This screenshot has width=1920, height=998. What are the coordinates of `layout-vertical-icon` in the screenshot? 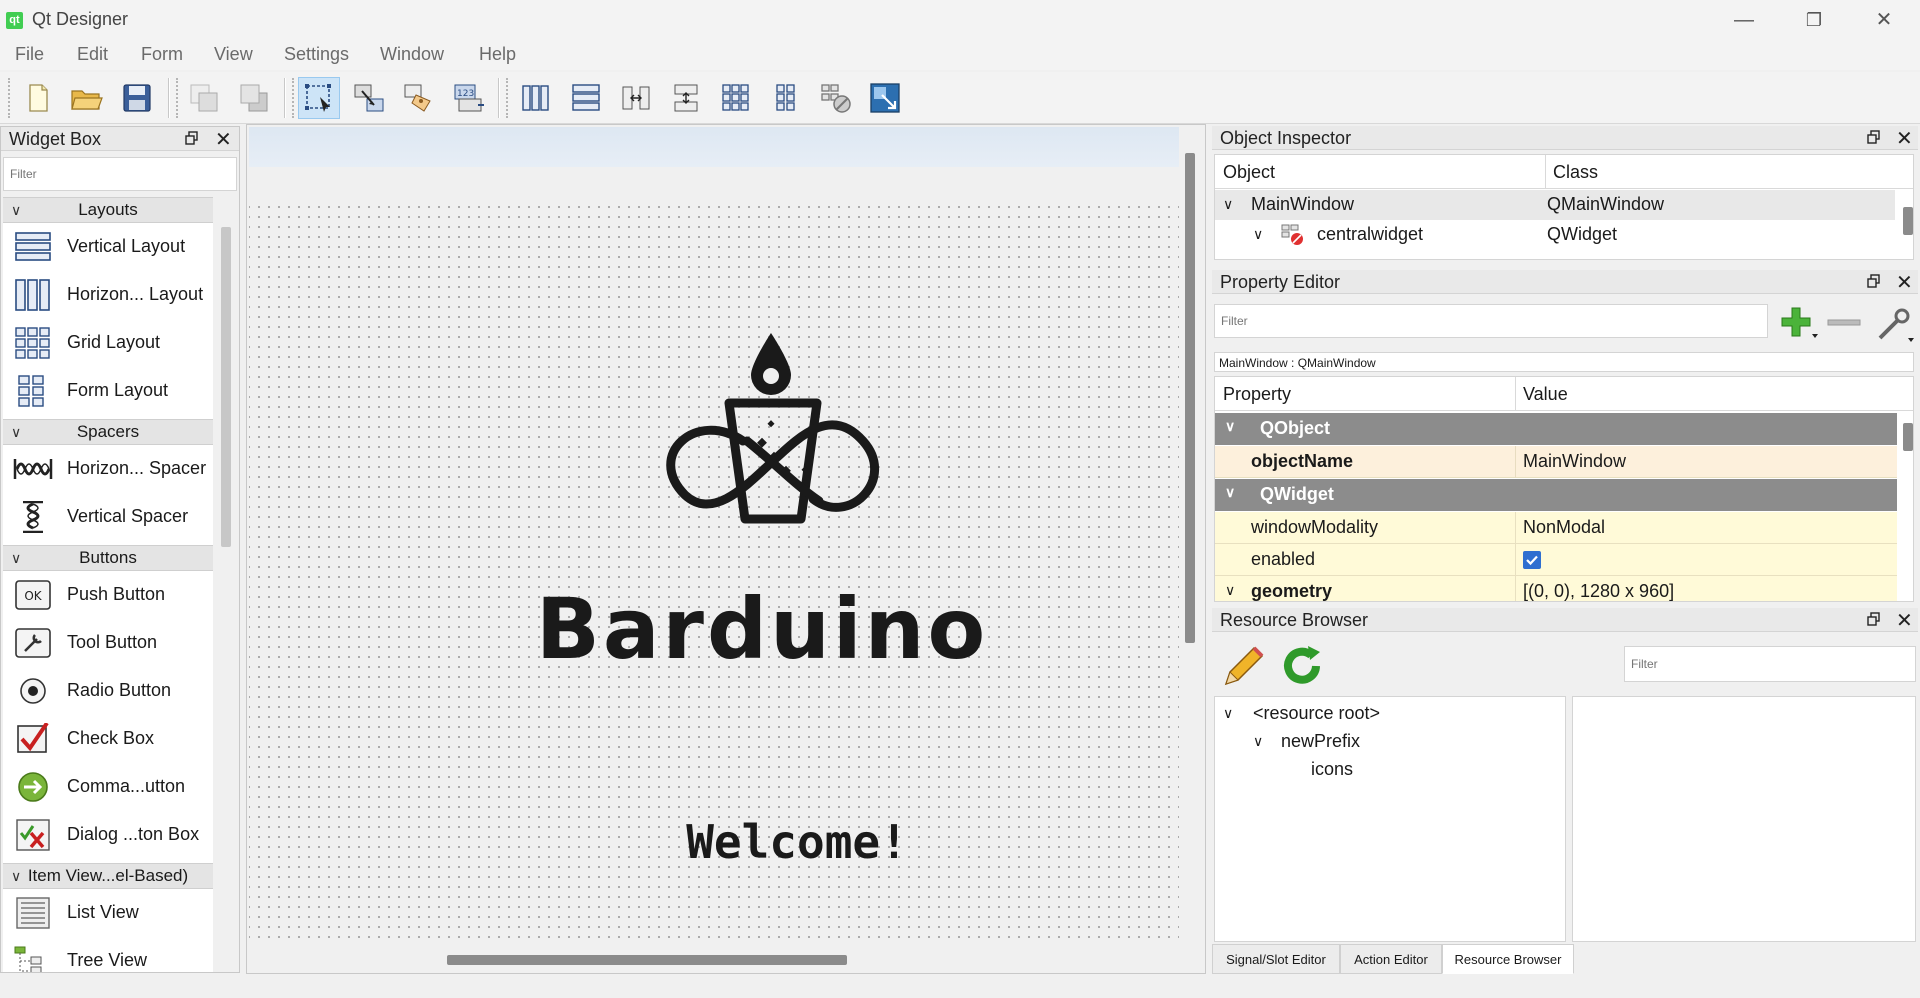 It's located at (586, 98).